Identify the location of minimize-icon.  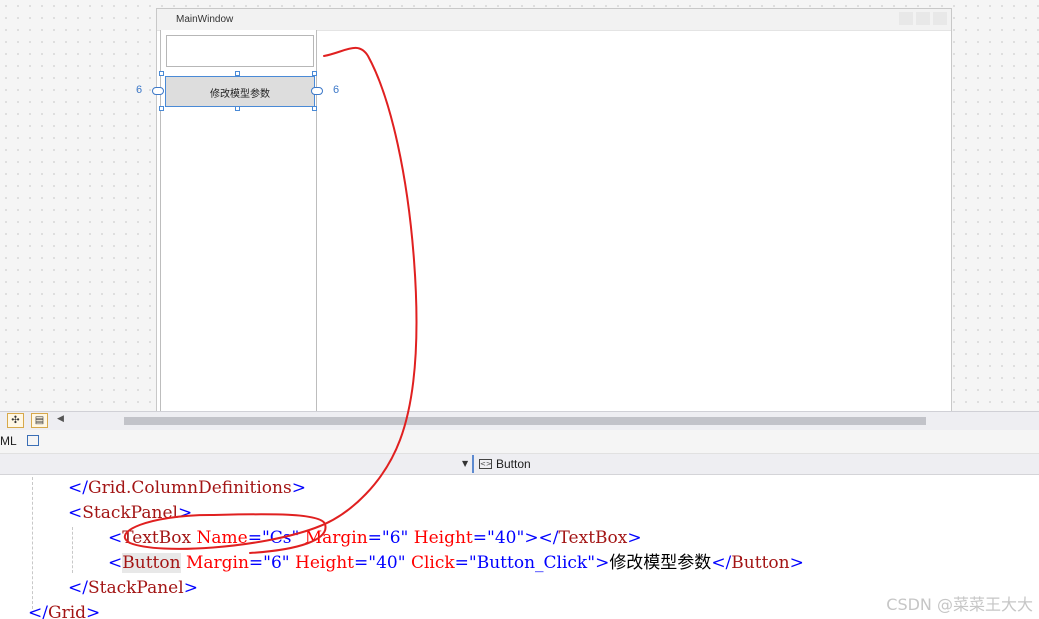
(906, 18).